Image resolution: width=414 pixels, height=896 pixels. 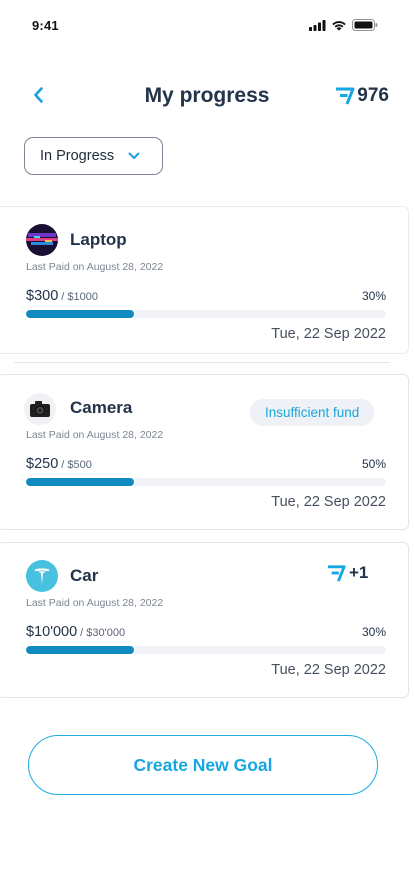 What do you see at coordinates (365, 25) in the screenshot?
I see `battery-icon` at bounding box center [365, 25].